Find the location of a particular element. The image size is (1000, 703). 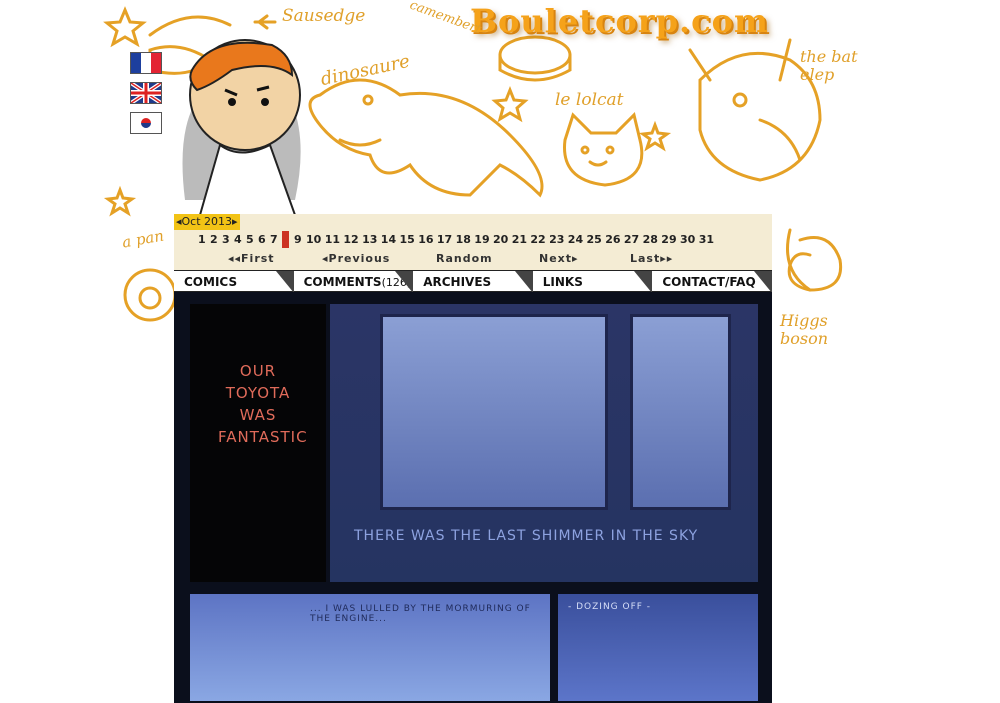

tab-links-label: LINKS is located at coordinates (562, 282).